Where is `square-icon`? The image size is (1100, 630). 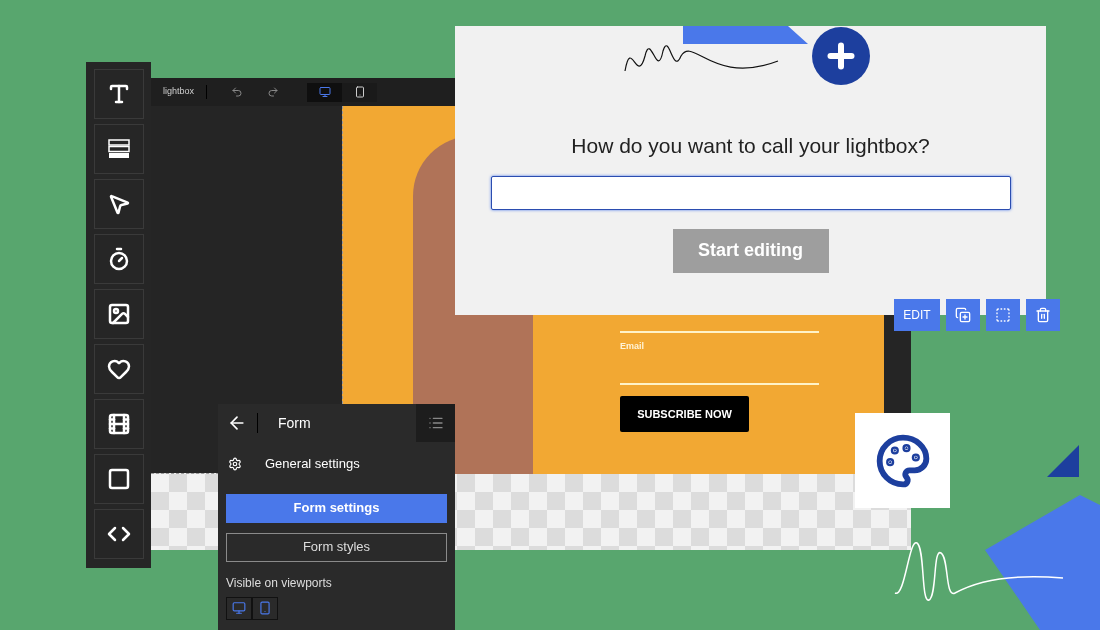
square-icon is located at coordinates (118, 479).